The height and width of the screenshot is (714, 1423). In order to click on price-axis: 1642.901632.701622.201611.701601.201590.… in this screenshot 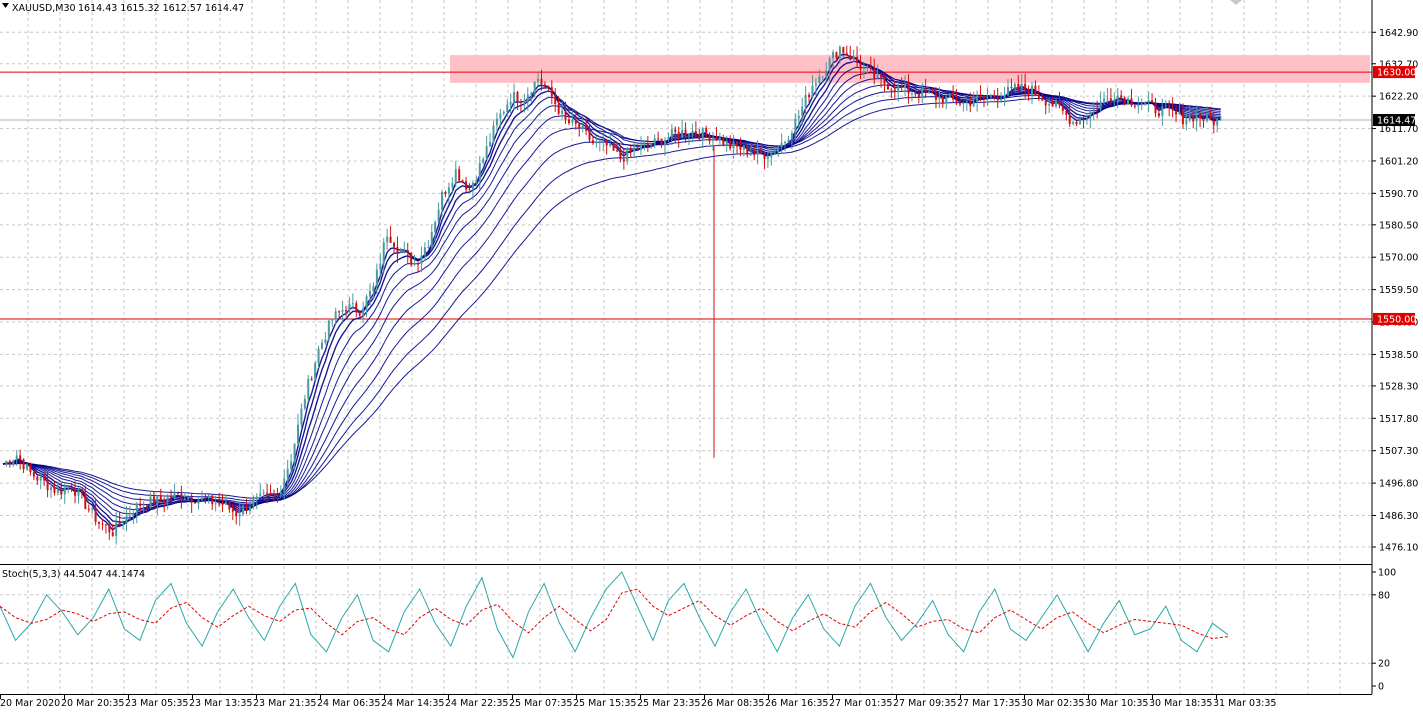, I will do `click(1395, 291)`.